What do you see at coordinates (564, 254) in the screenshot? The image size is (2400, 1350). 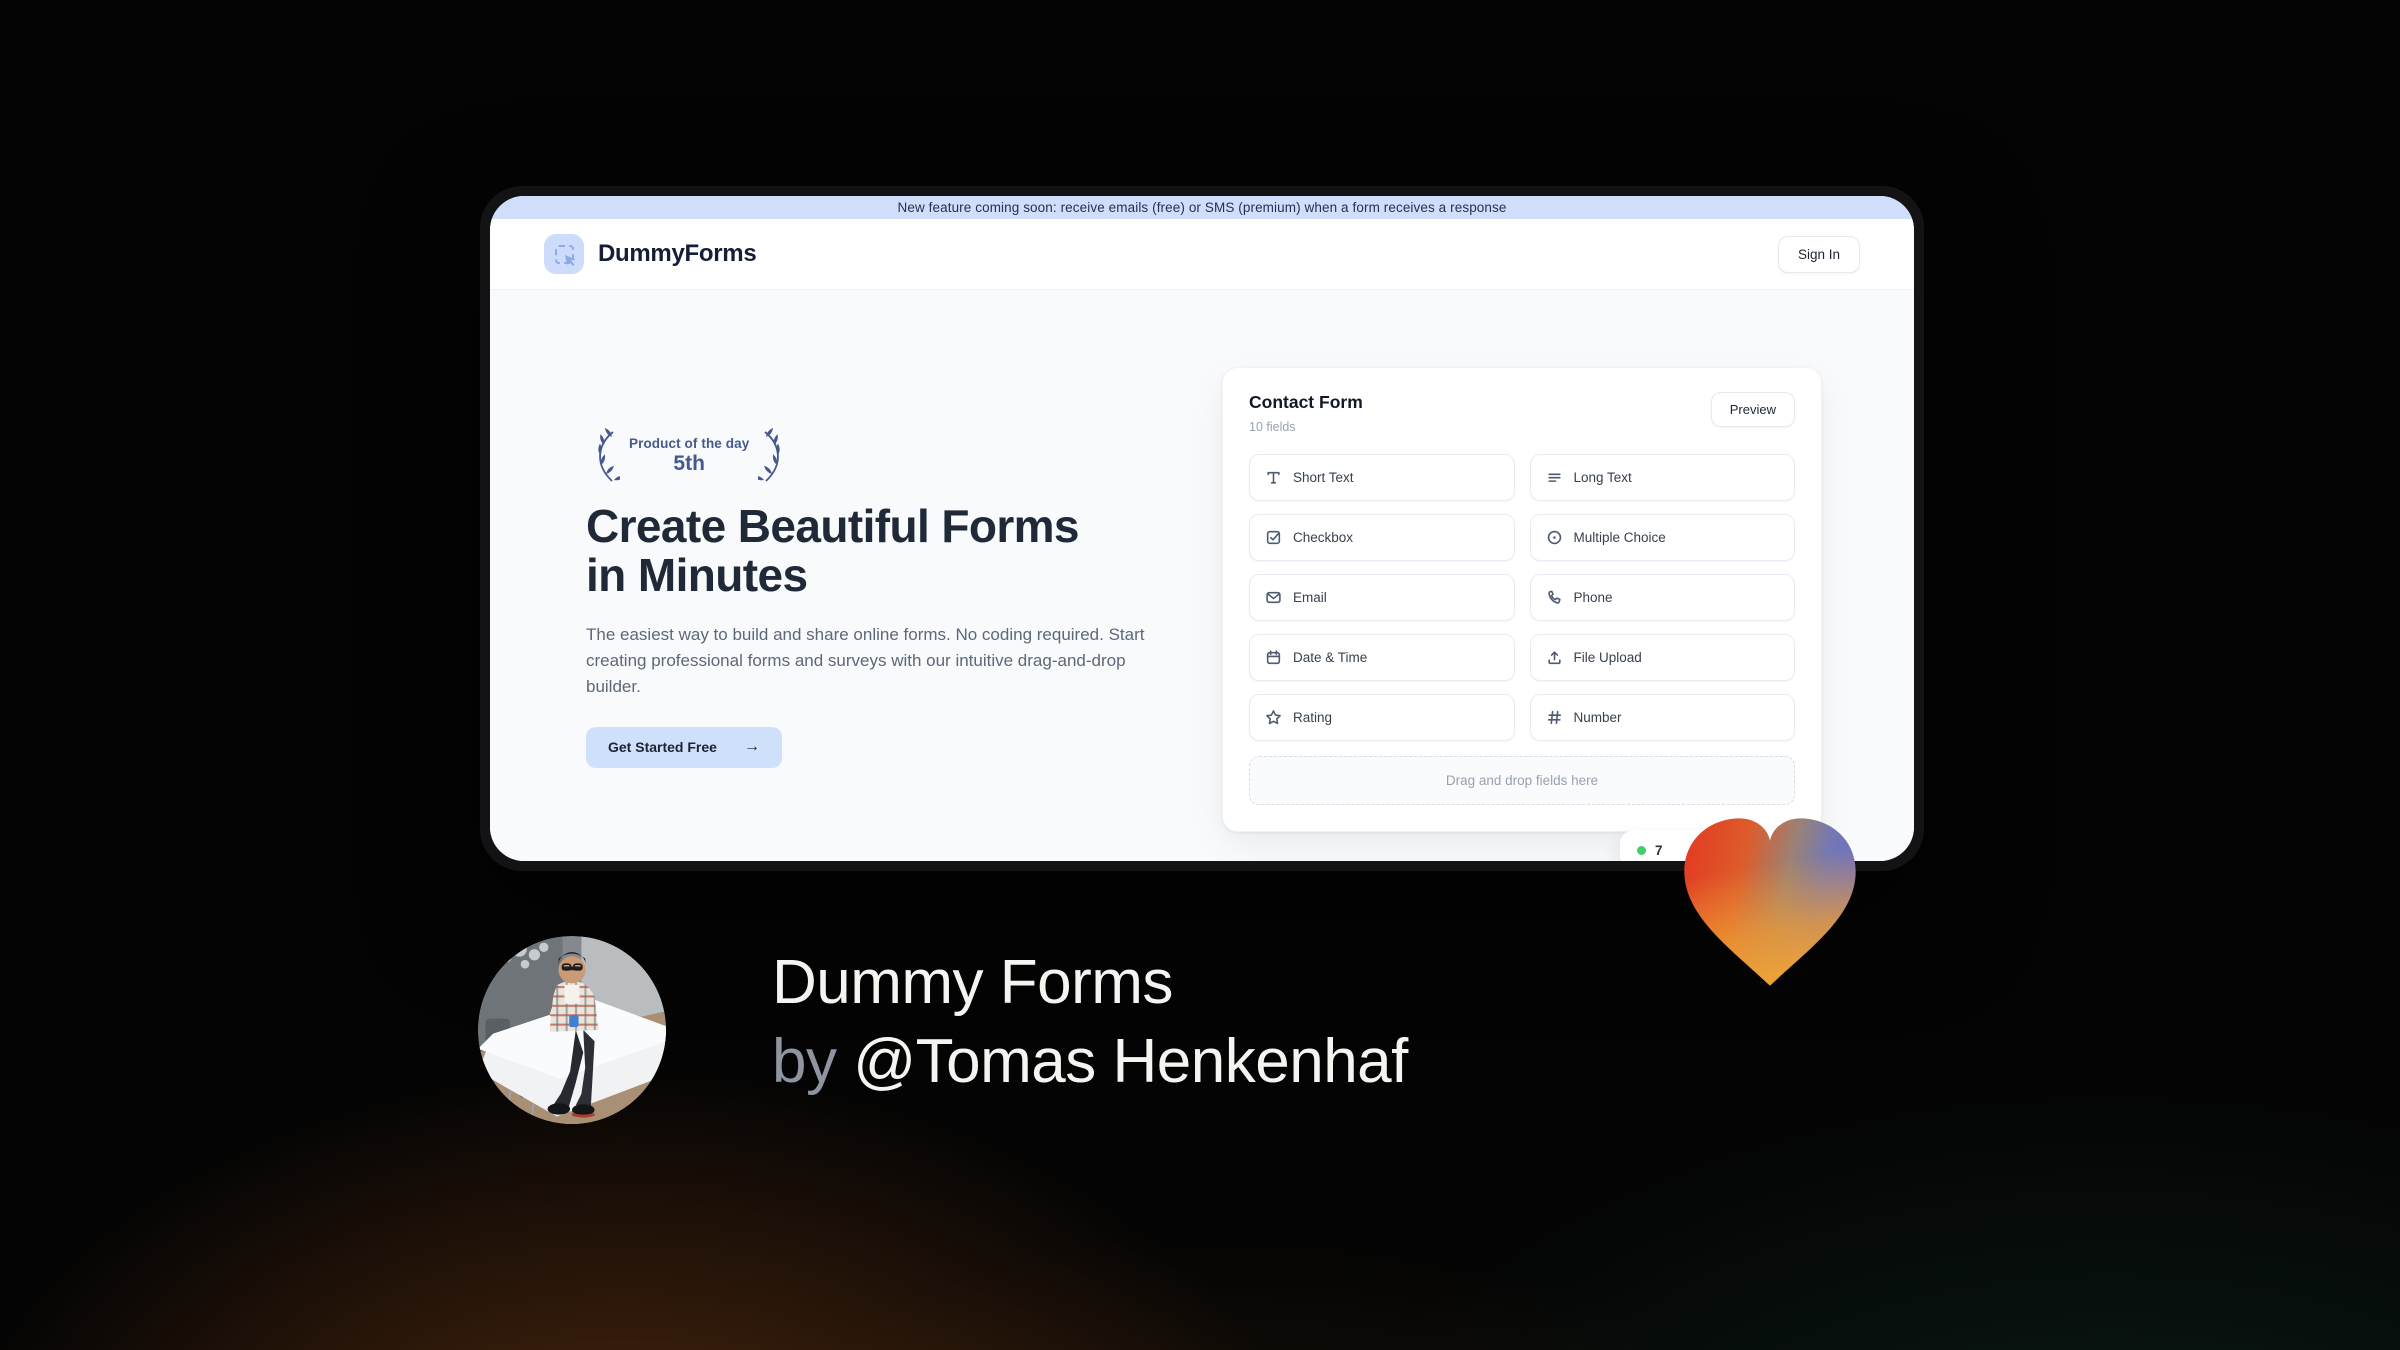 I see `dummyforms-logo-icon` at bounding box center [564, 254].